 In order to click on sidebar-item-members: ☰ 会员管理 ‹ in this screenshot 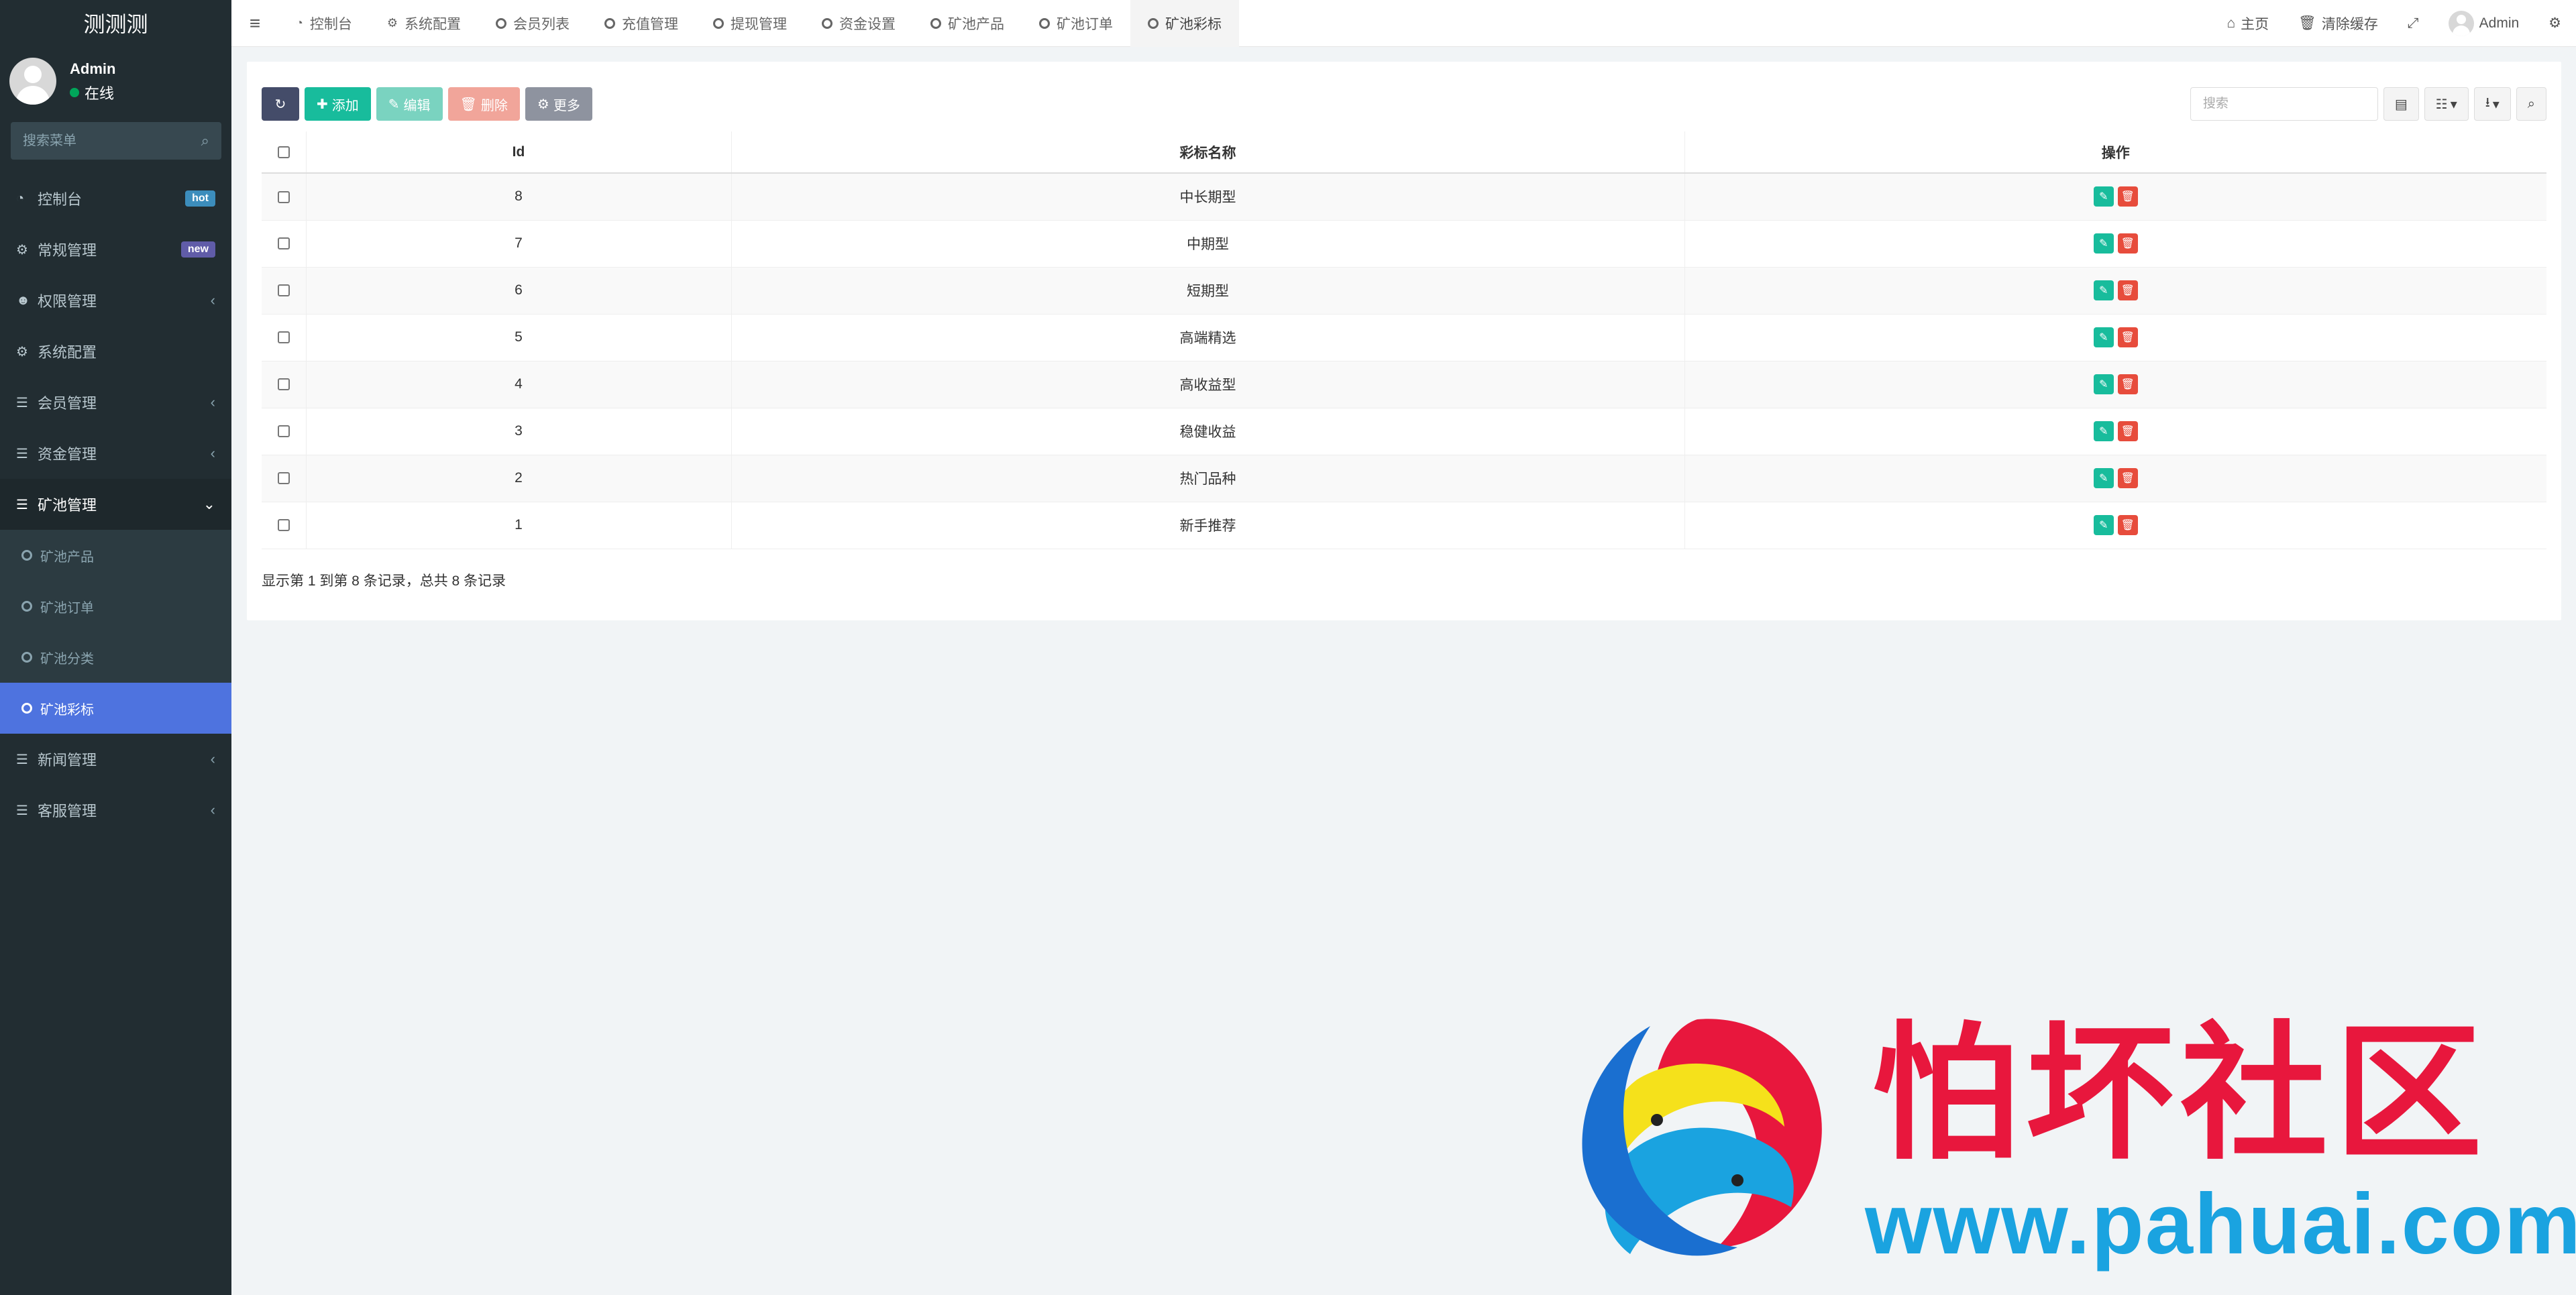, I will do `click(115, 402)`.